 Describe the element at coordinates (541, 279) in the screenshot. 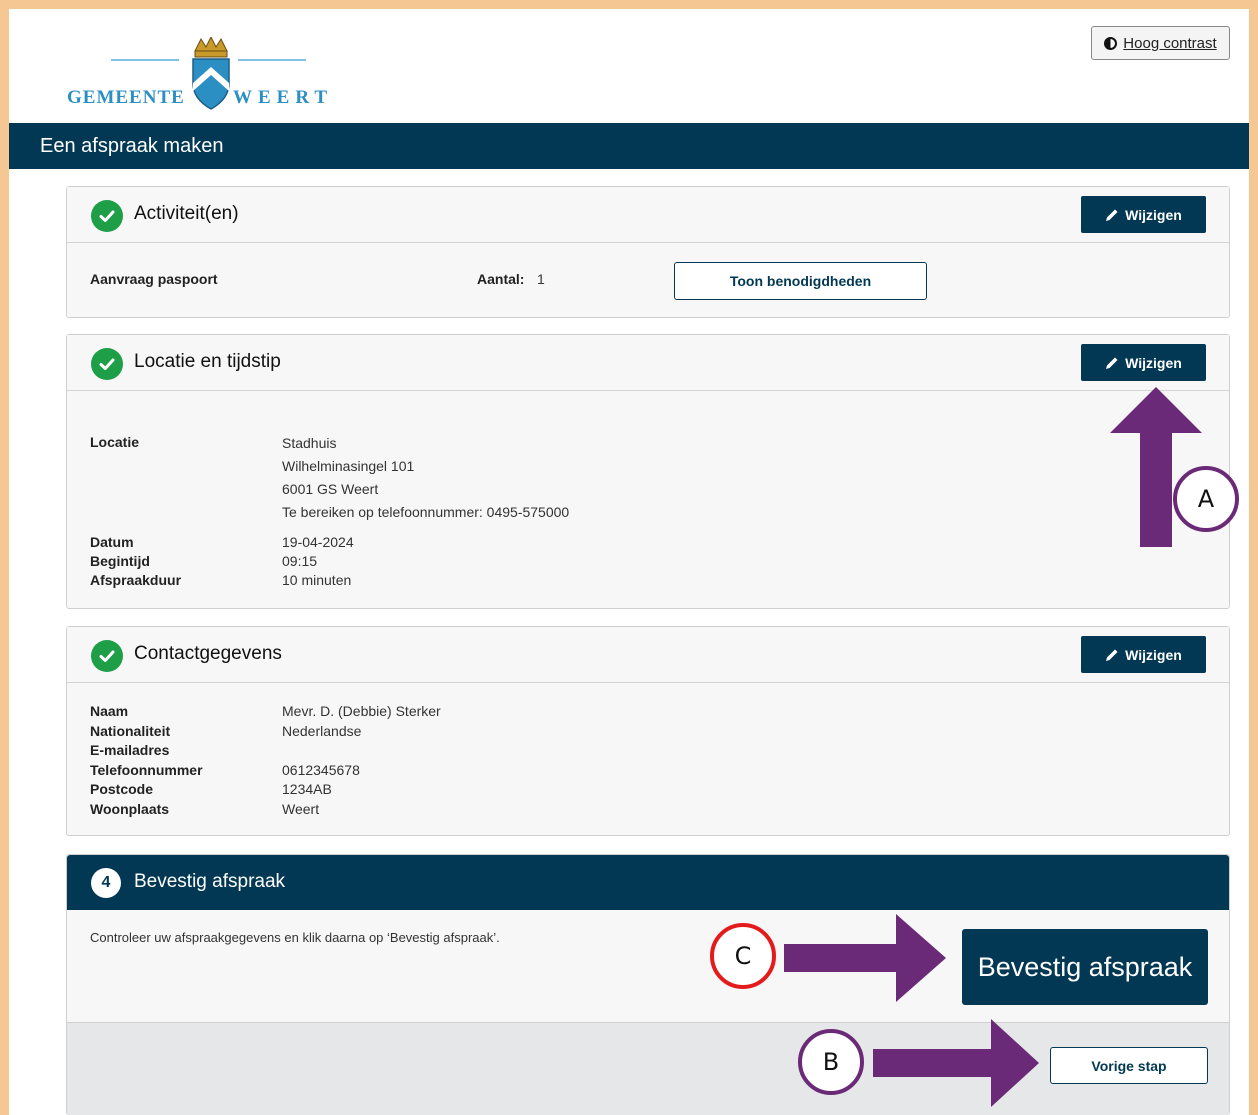

I see `quantity-value: 1` at that location.